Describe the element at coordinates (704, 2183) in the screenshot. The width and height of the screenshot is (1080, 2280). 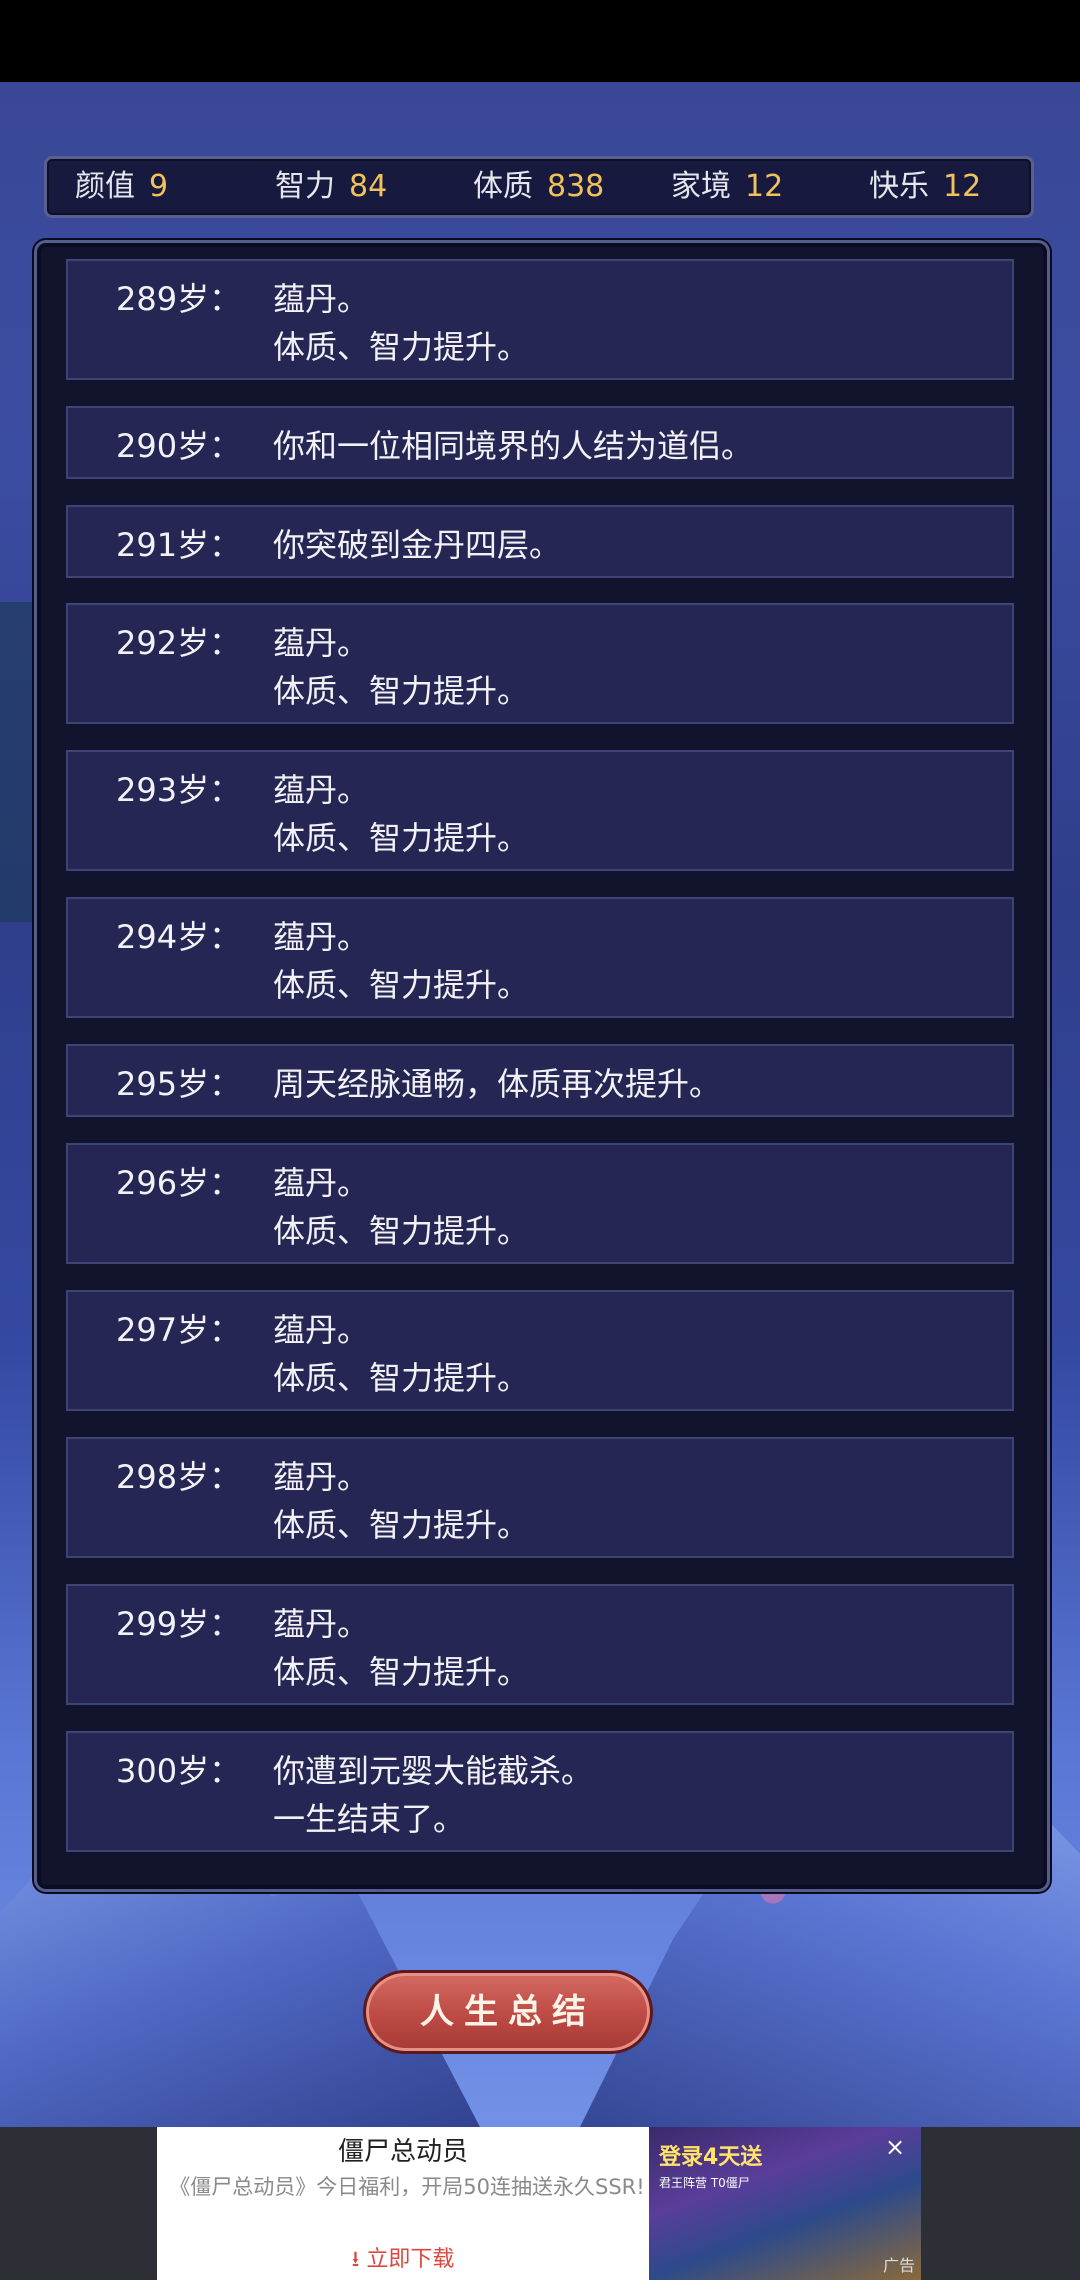
I see `ad-image-subtext: 君王阵营 T0僵尸` at that location.